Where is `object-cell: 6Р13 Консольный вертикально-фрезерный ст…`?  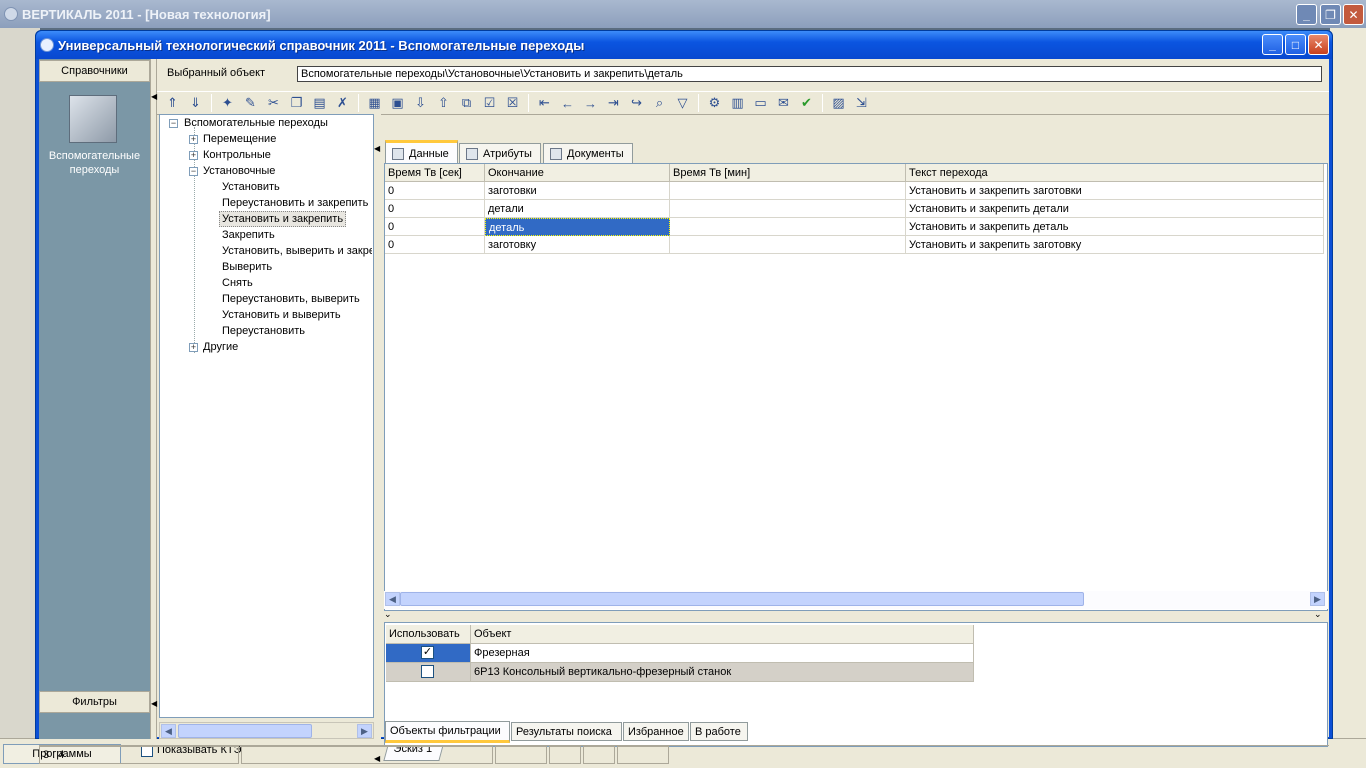 object-cell: 6Р13 Консольный вертикально-фрезерный ст… is located at coordinates (722, 672).